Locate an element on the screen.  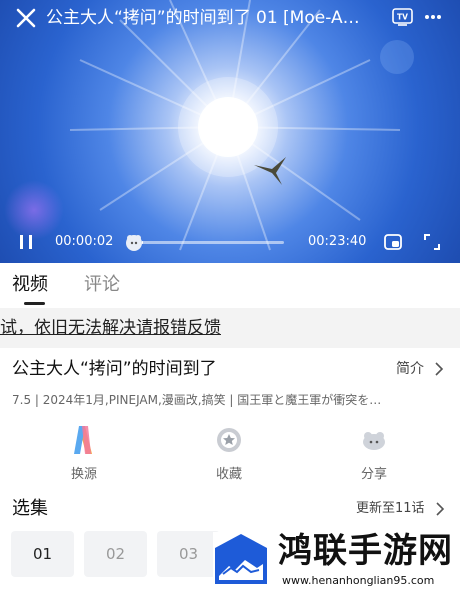
switch-source-button: 换源 is located at coordinates (84, 456).